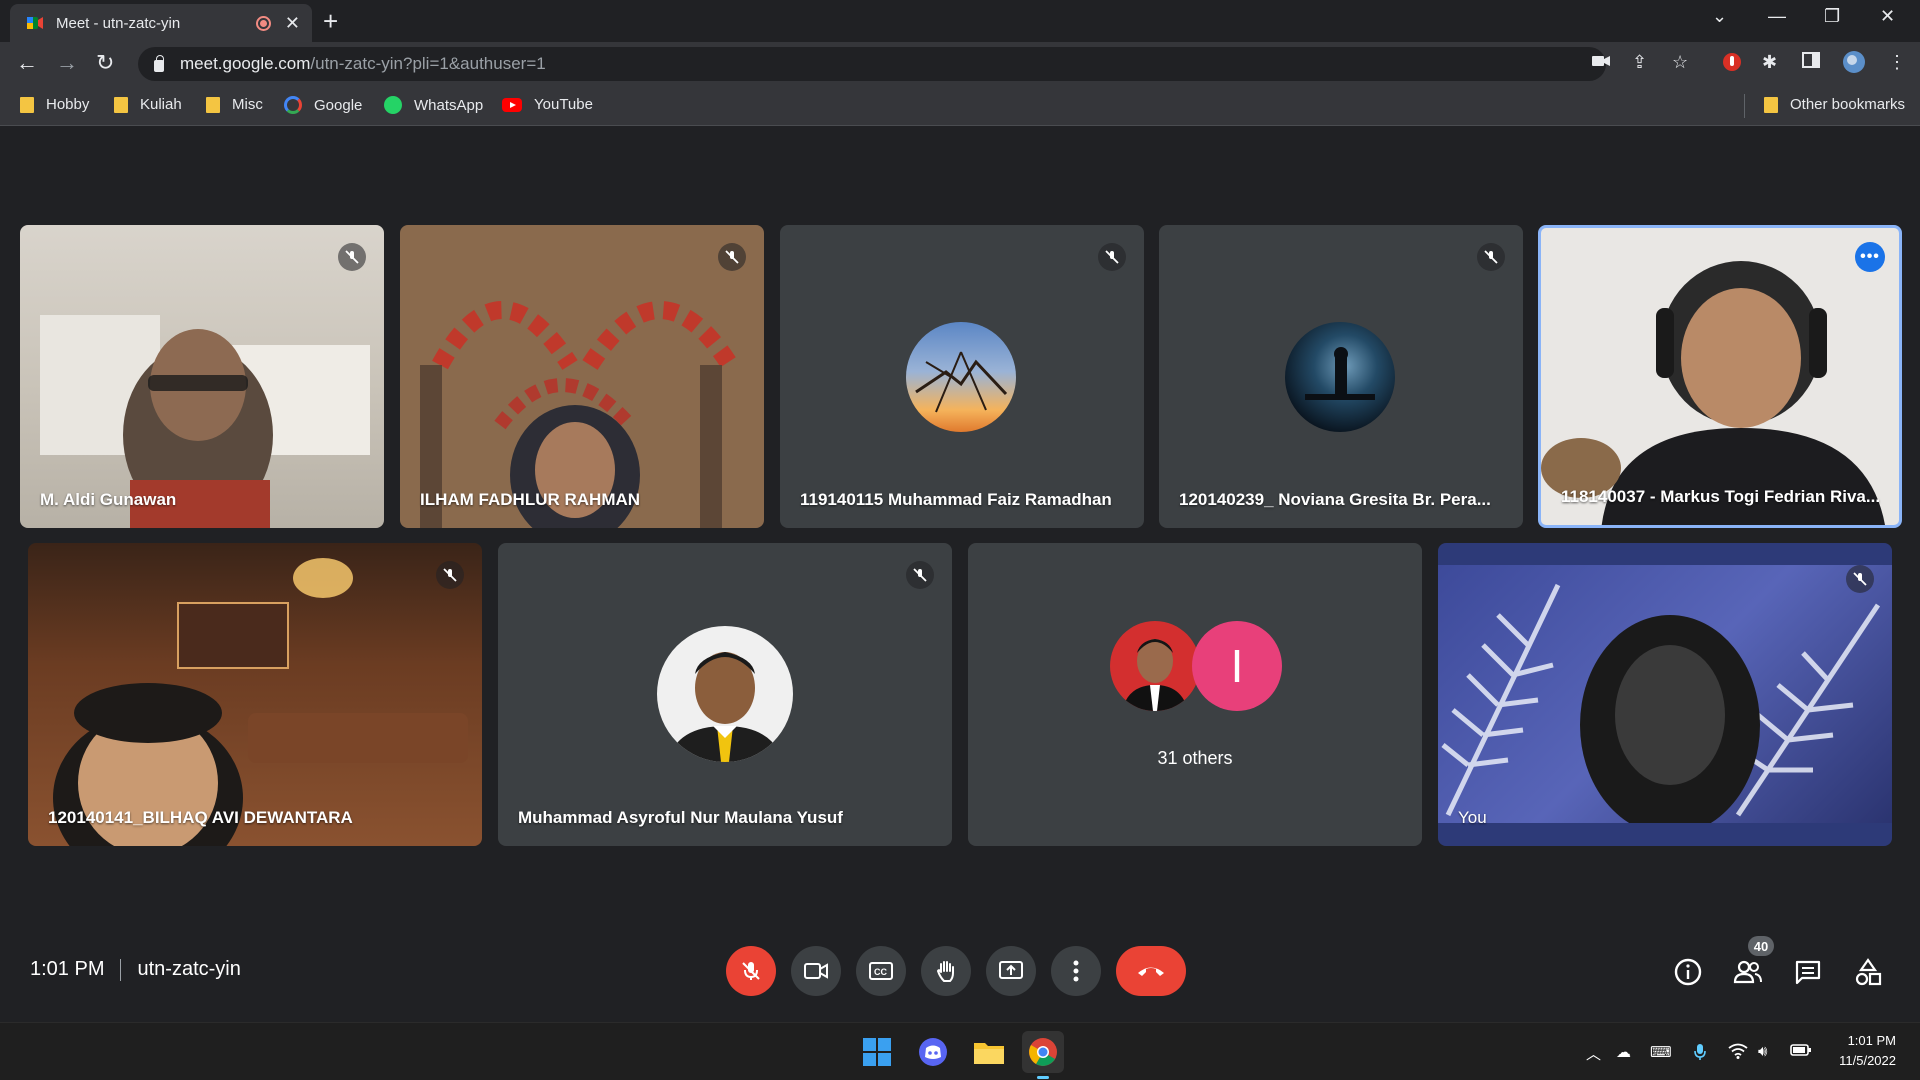 The height and width of the screenshot is (1080, 1920). What do you see at coordinates (255, 694) in the screenshot?
I see `participant-tile: 120140141_BILHAQ AVI DEWANTARA` at bounding box center [255, 694].